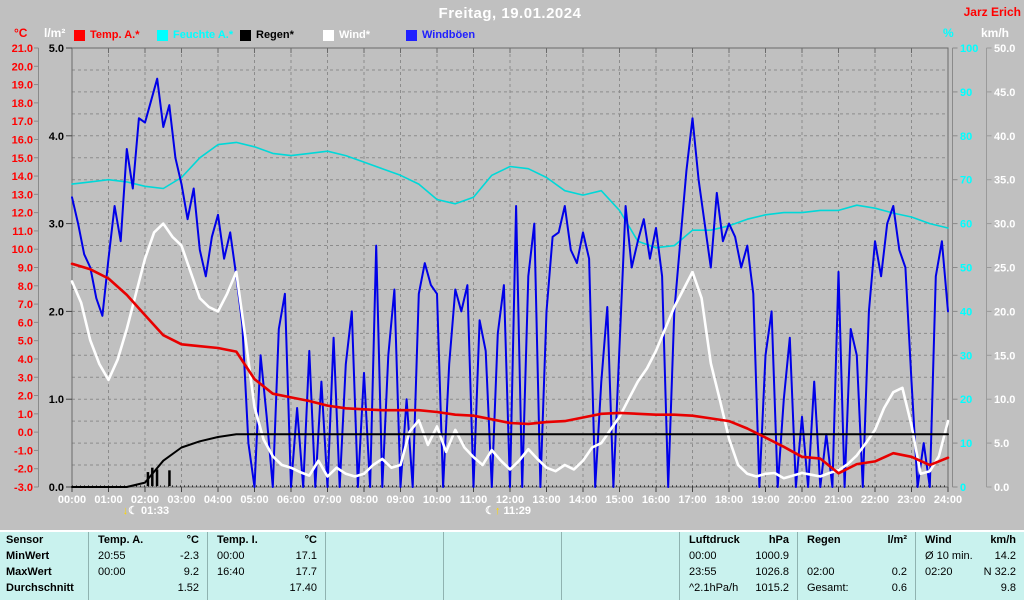  I want to click on table-row: 1.52, so click(188, 588).